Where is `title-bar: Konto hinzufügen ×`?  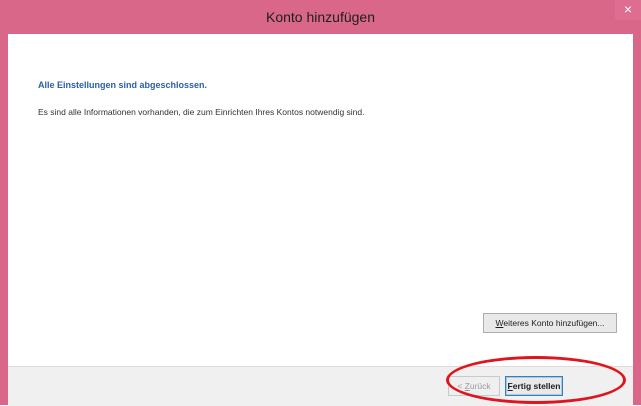 title-bar: Konto hinzufügen × is located at coordinates (320, 17).